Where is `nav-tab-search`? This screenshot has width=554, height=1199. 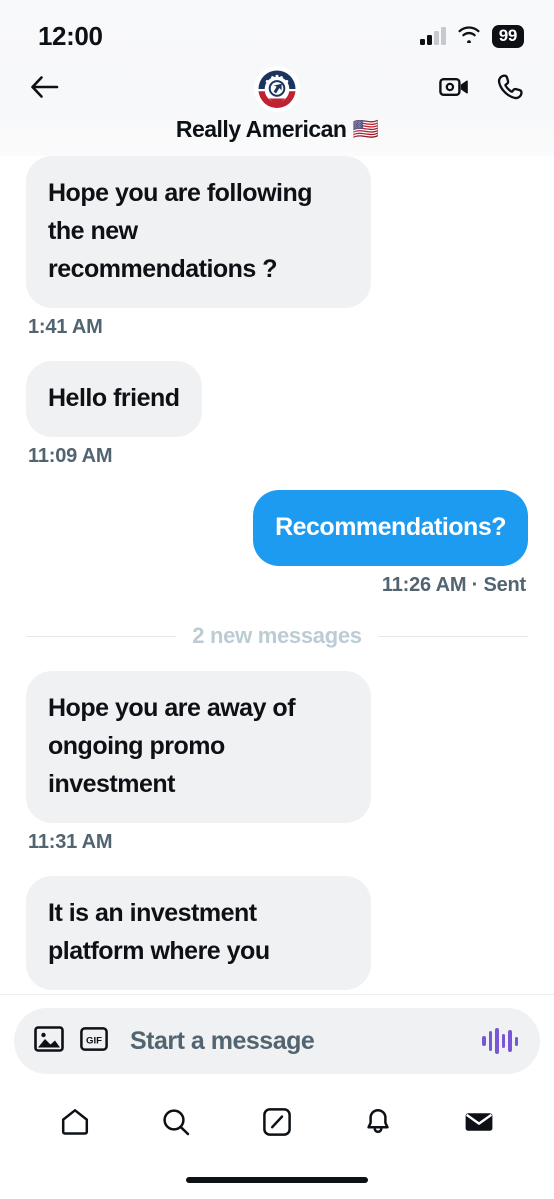
nav-tab-search is located at coordinates (176, 1124).